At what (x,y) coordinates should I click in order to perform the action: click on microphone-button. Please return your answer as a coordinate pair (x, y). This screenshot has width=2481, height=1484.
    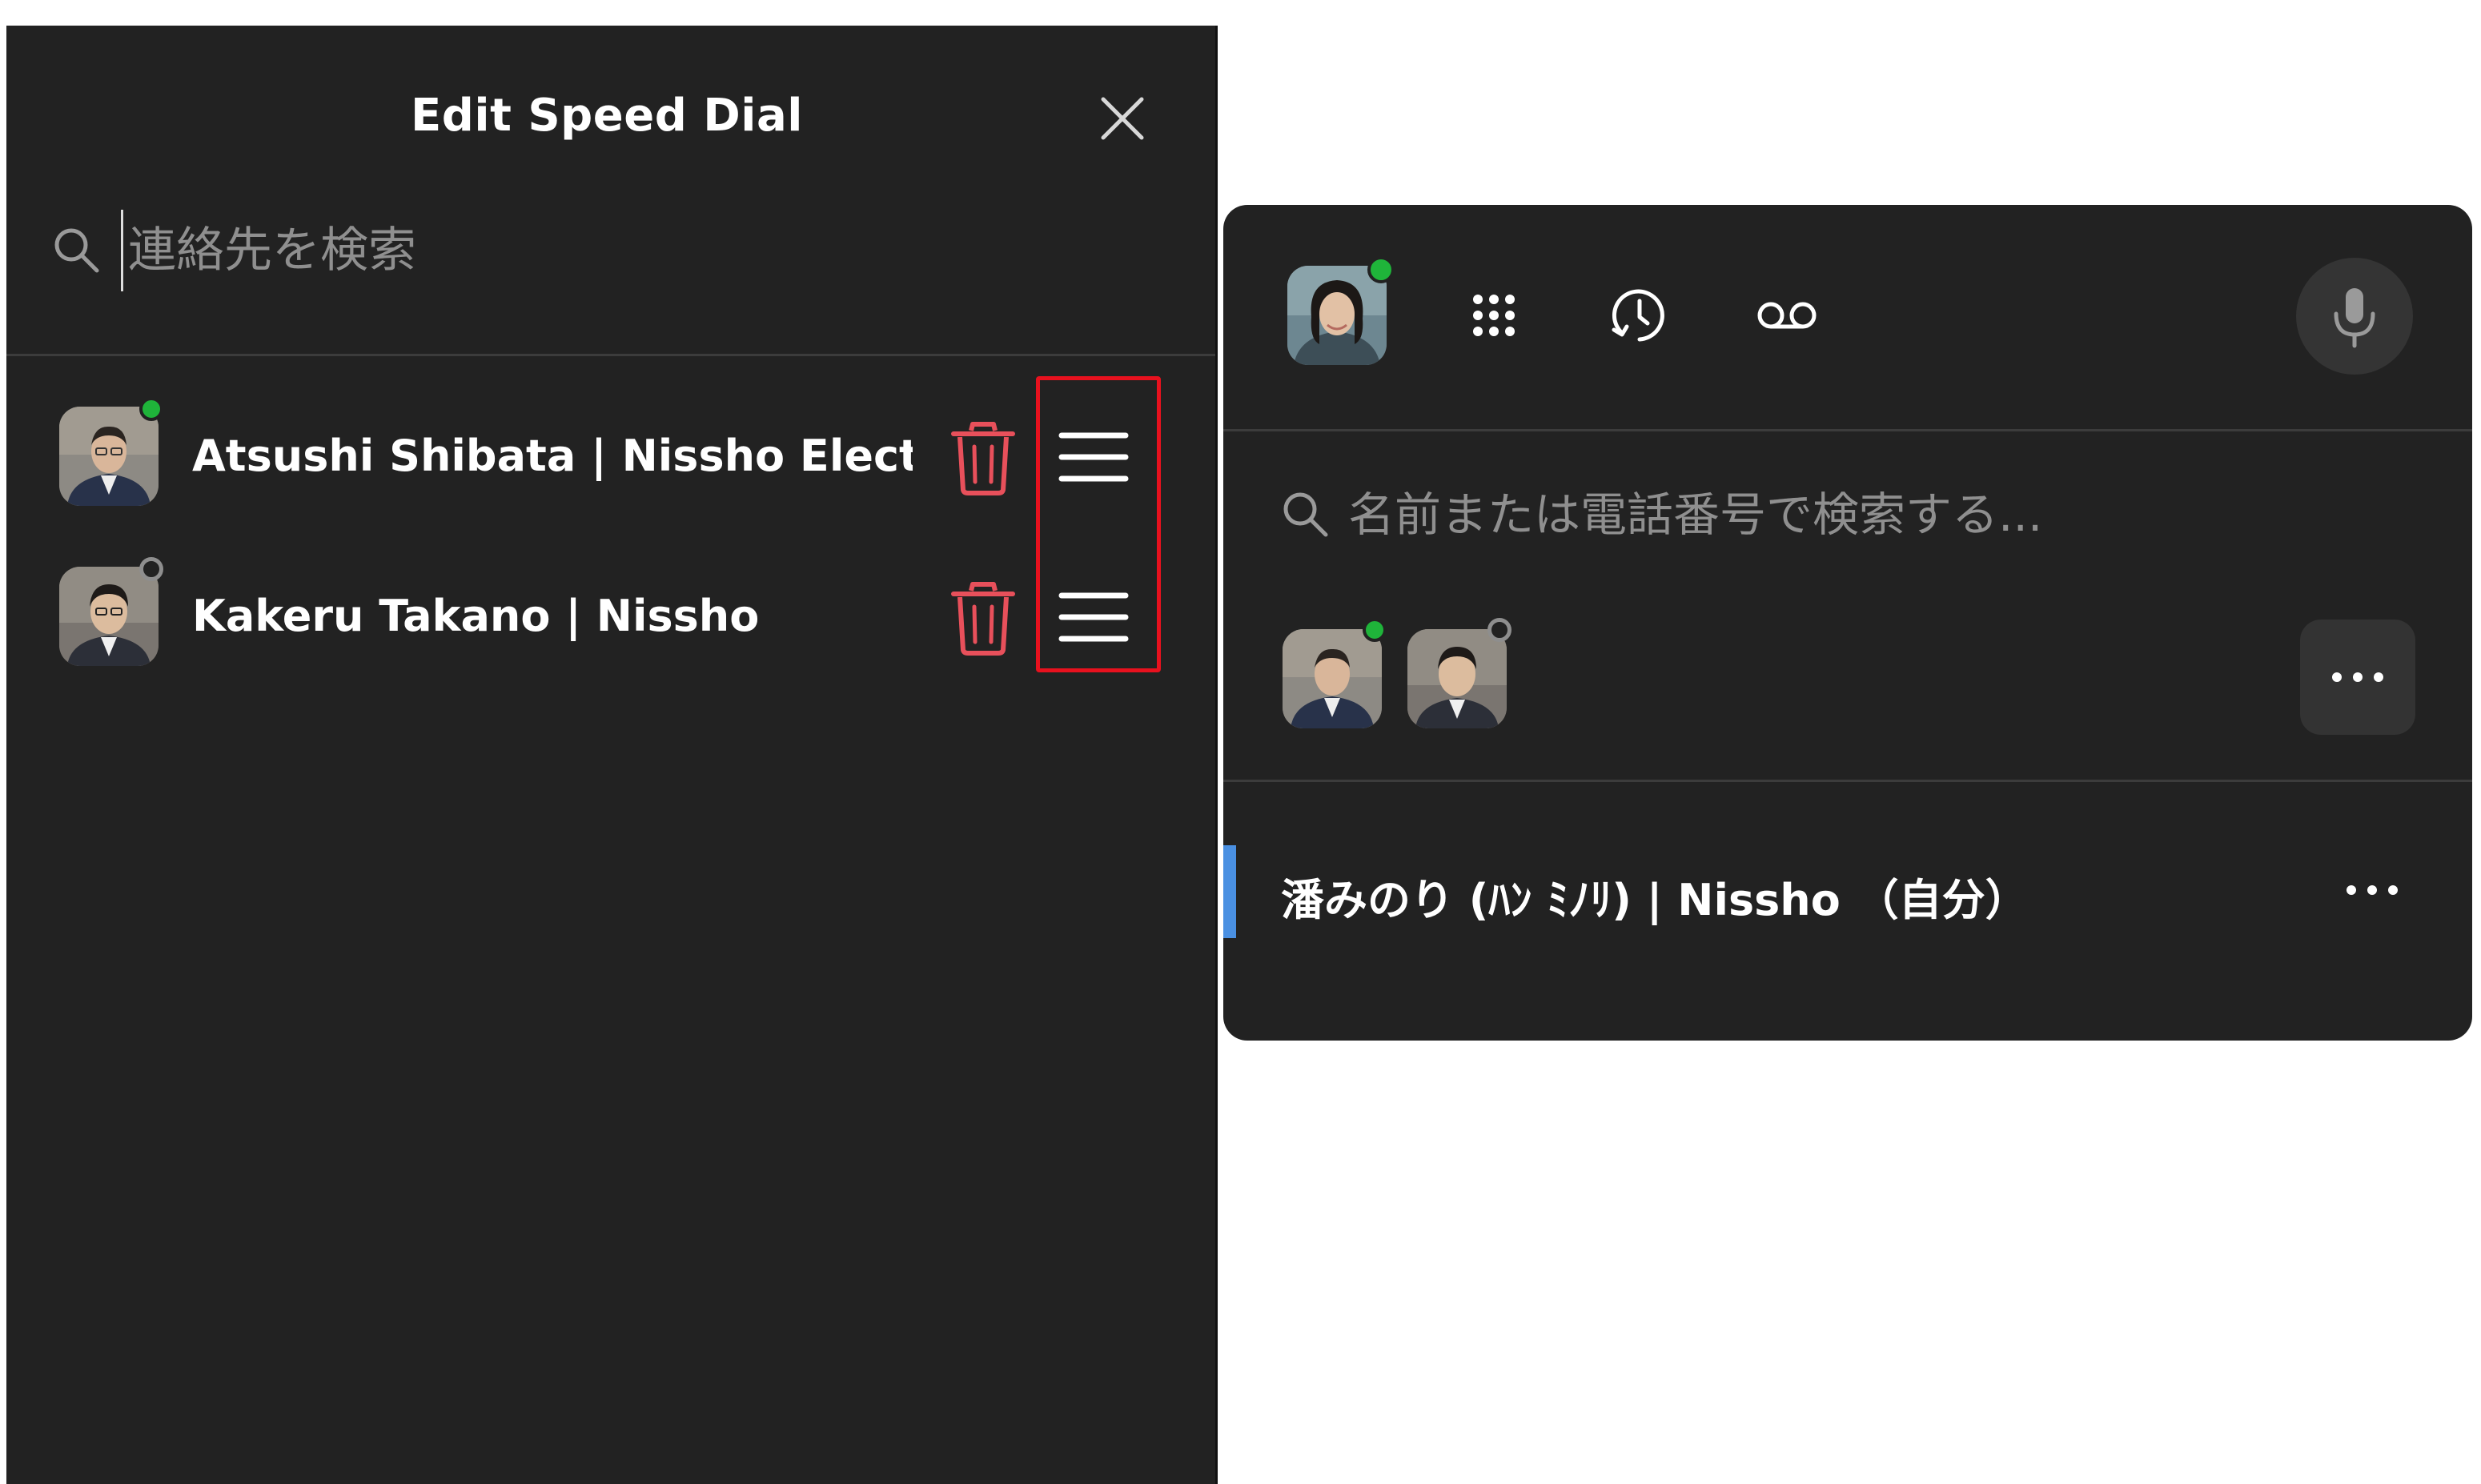
    Looking at the image, I should click on (2354, 316).